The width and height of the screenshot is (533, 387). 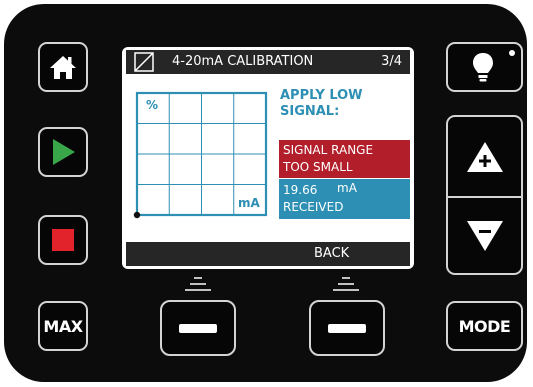 What do you see at coordinates (137, 215) in the screenshot?
I see `graph-origin-marker` at bounding box center [137, 215].